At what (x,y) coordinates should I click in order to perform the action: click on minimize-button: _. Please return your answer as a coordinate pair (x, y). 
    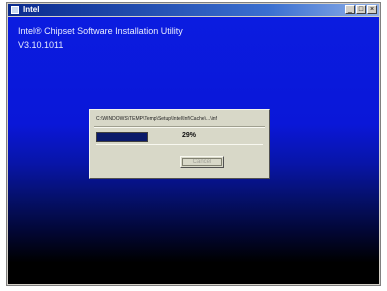
    Looking at the image, I should click on (350, 9).